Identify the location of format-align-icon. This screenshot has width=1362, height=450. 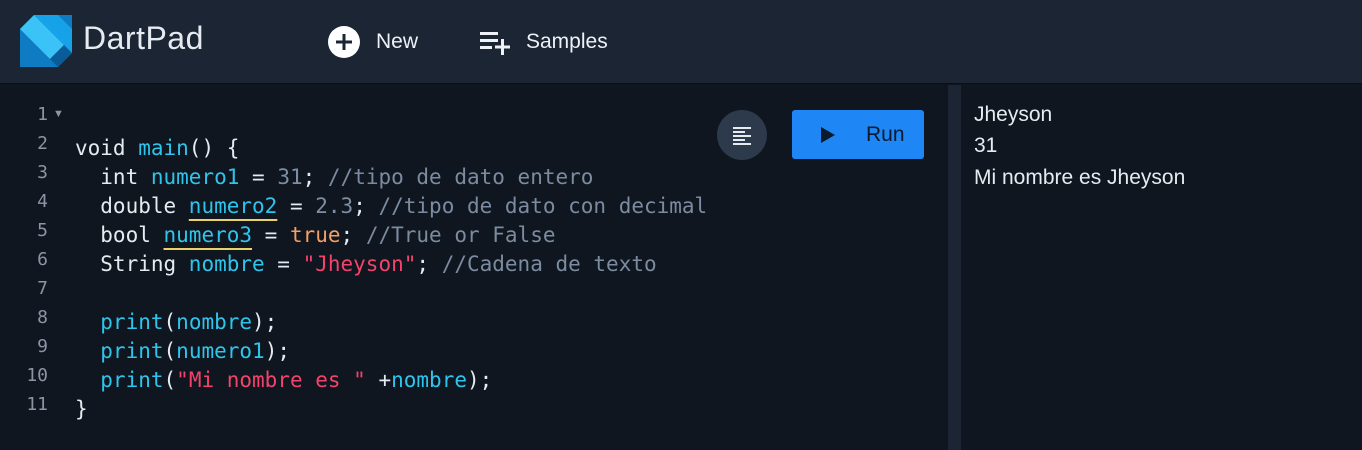
(742, 136).